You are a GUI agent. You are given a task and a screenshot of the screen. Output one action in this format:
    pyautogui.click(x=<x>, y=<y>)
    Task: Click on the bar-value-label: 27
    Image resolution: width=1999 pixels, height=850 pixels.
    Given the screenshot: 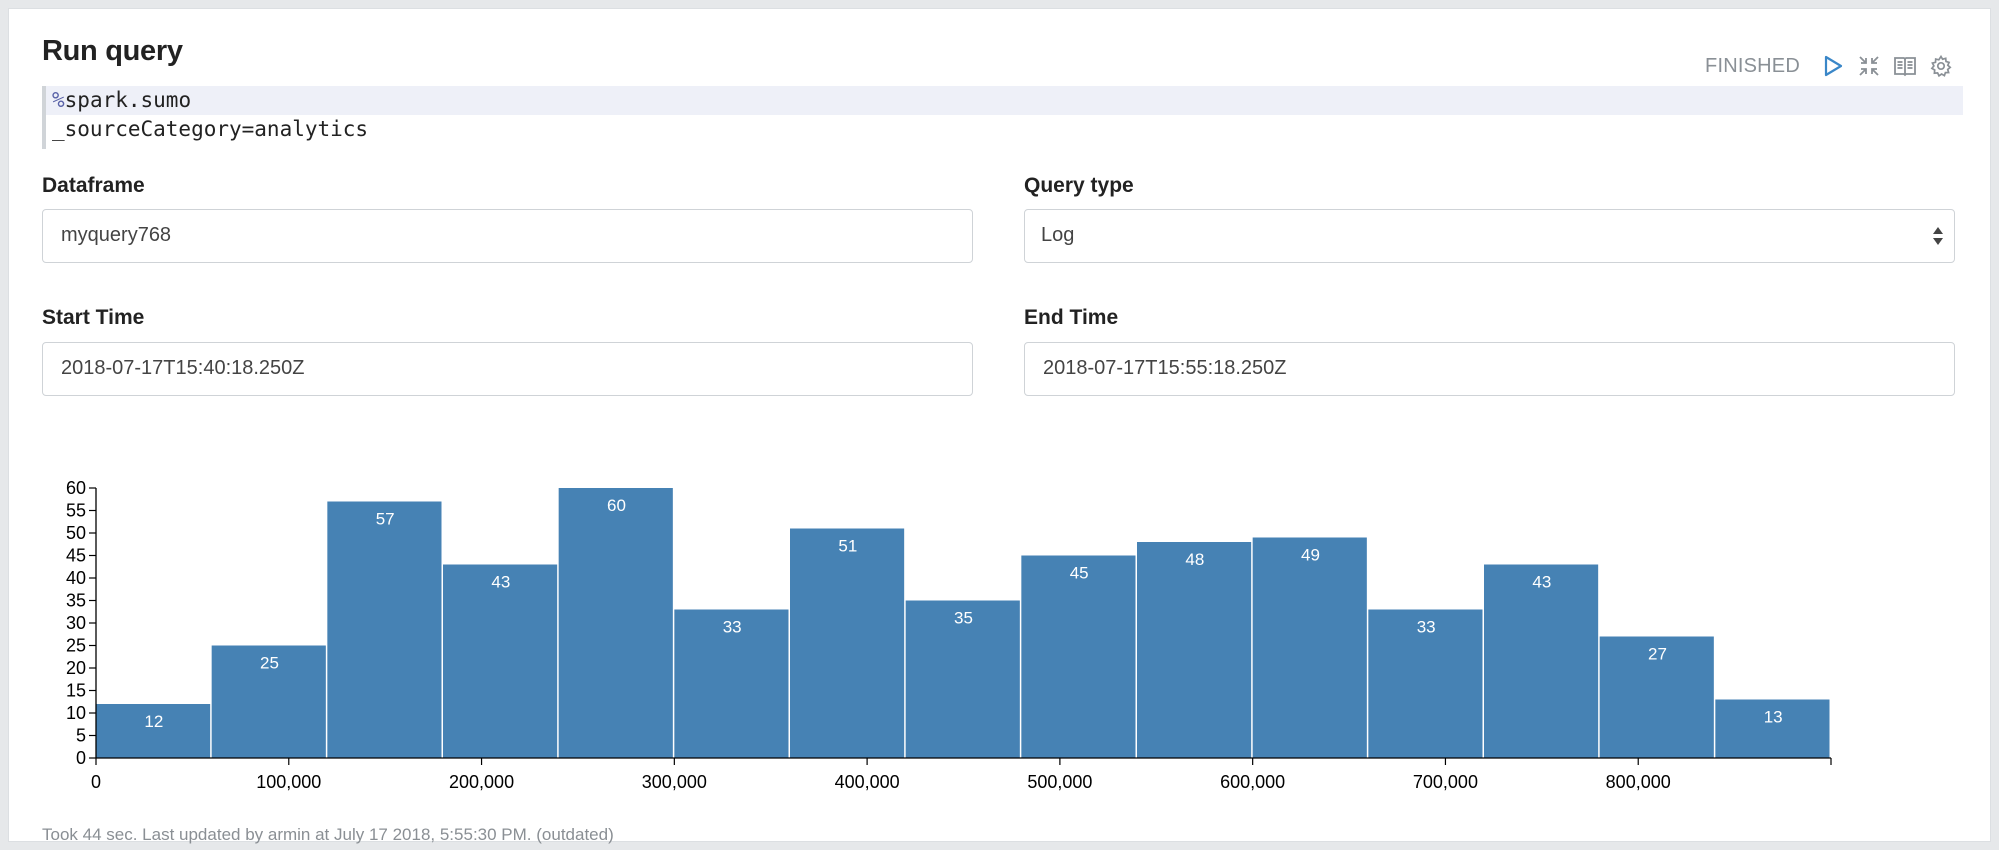 What is the action you would take?
    pyautogui.click(x=1657, y=654)
    